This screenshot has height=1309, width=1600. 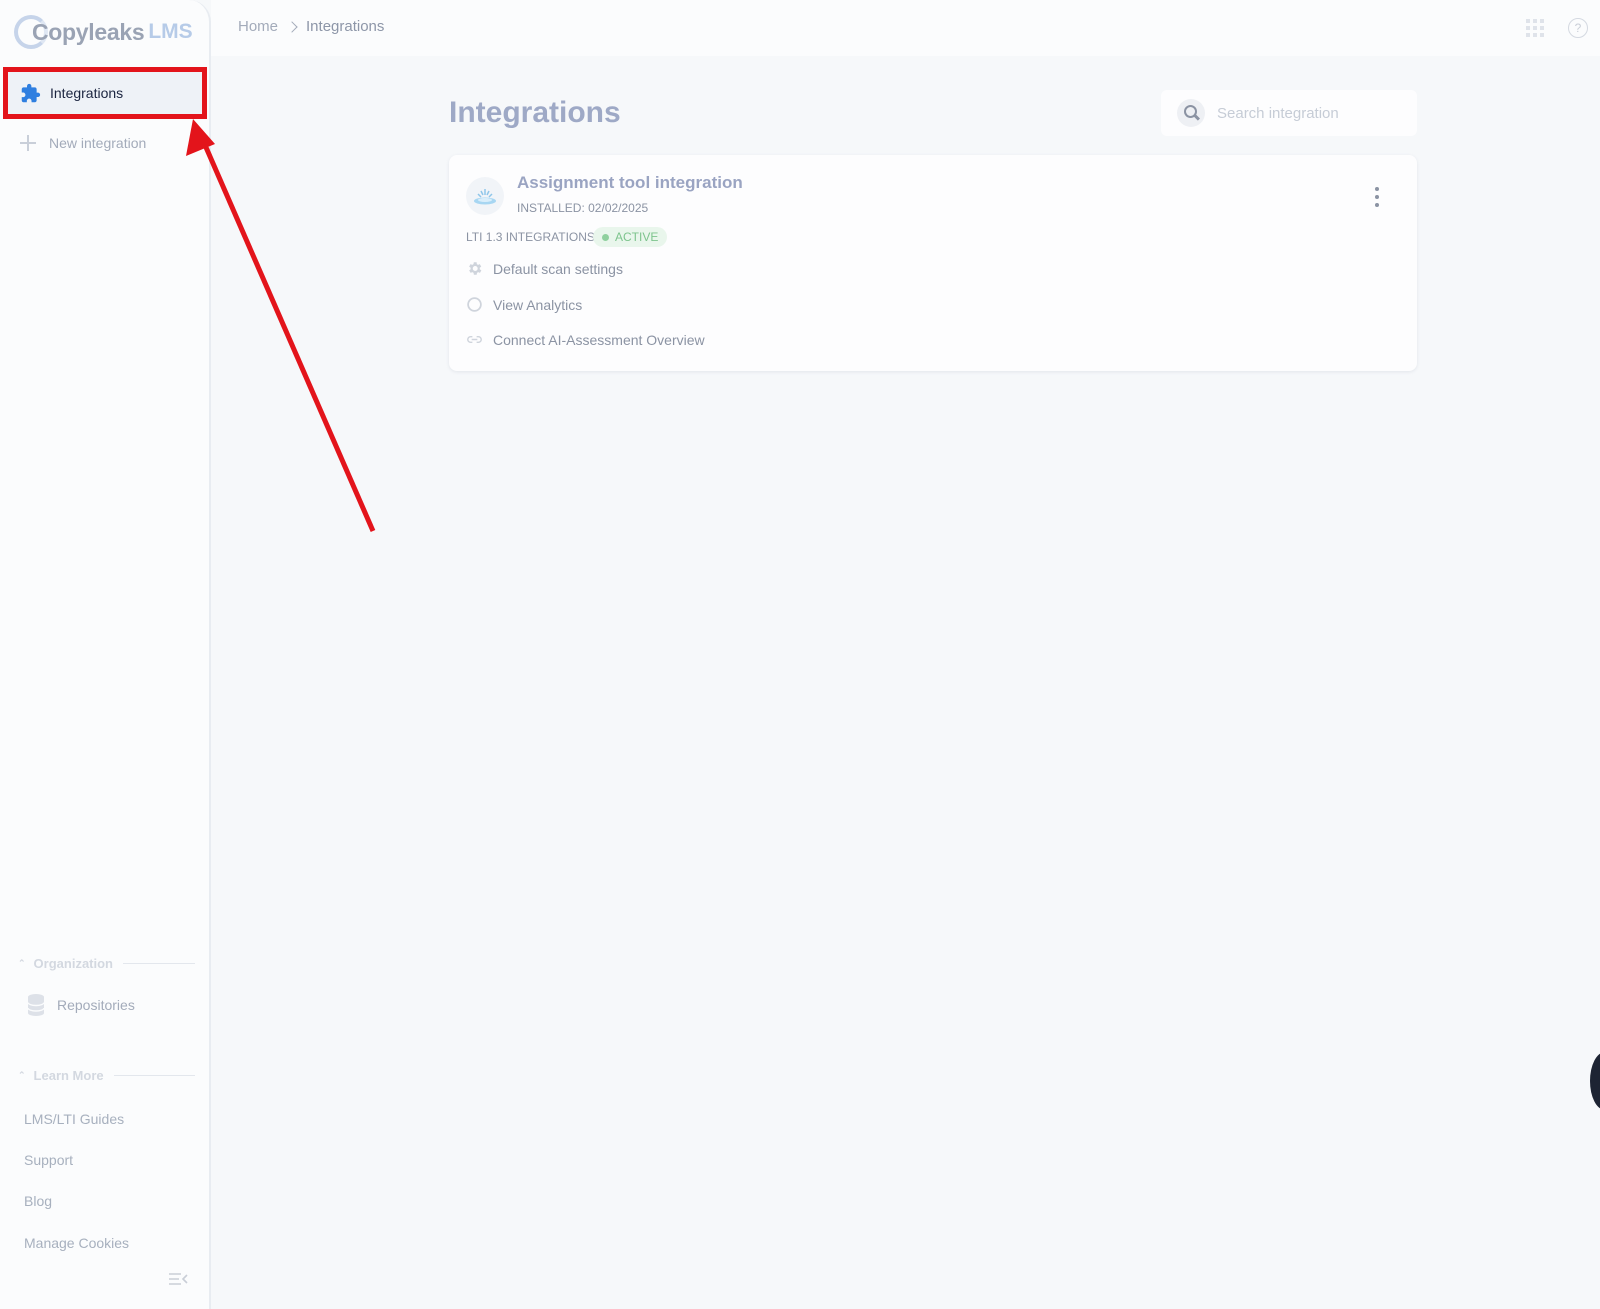 What do you see at coordinates (36, 1005) in the screenshot?
I see `database-icon` at bounding box center [36, 1005].